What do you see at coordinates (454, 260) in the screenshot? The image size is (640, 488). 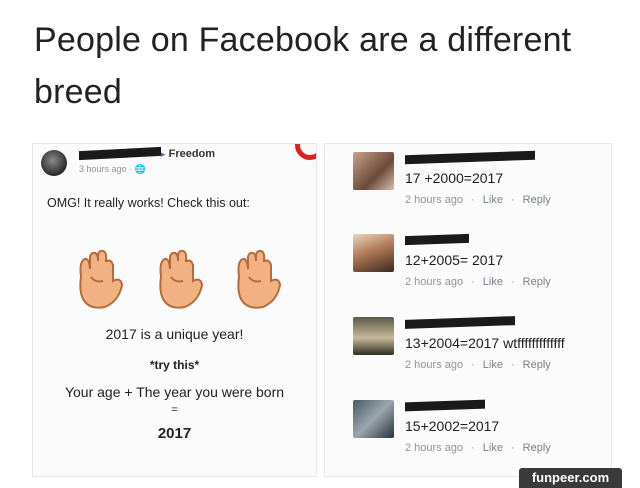 I see `comment-text: 12+2005= 2017` at bounding box center [454, 260].